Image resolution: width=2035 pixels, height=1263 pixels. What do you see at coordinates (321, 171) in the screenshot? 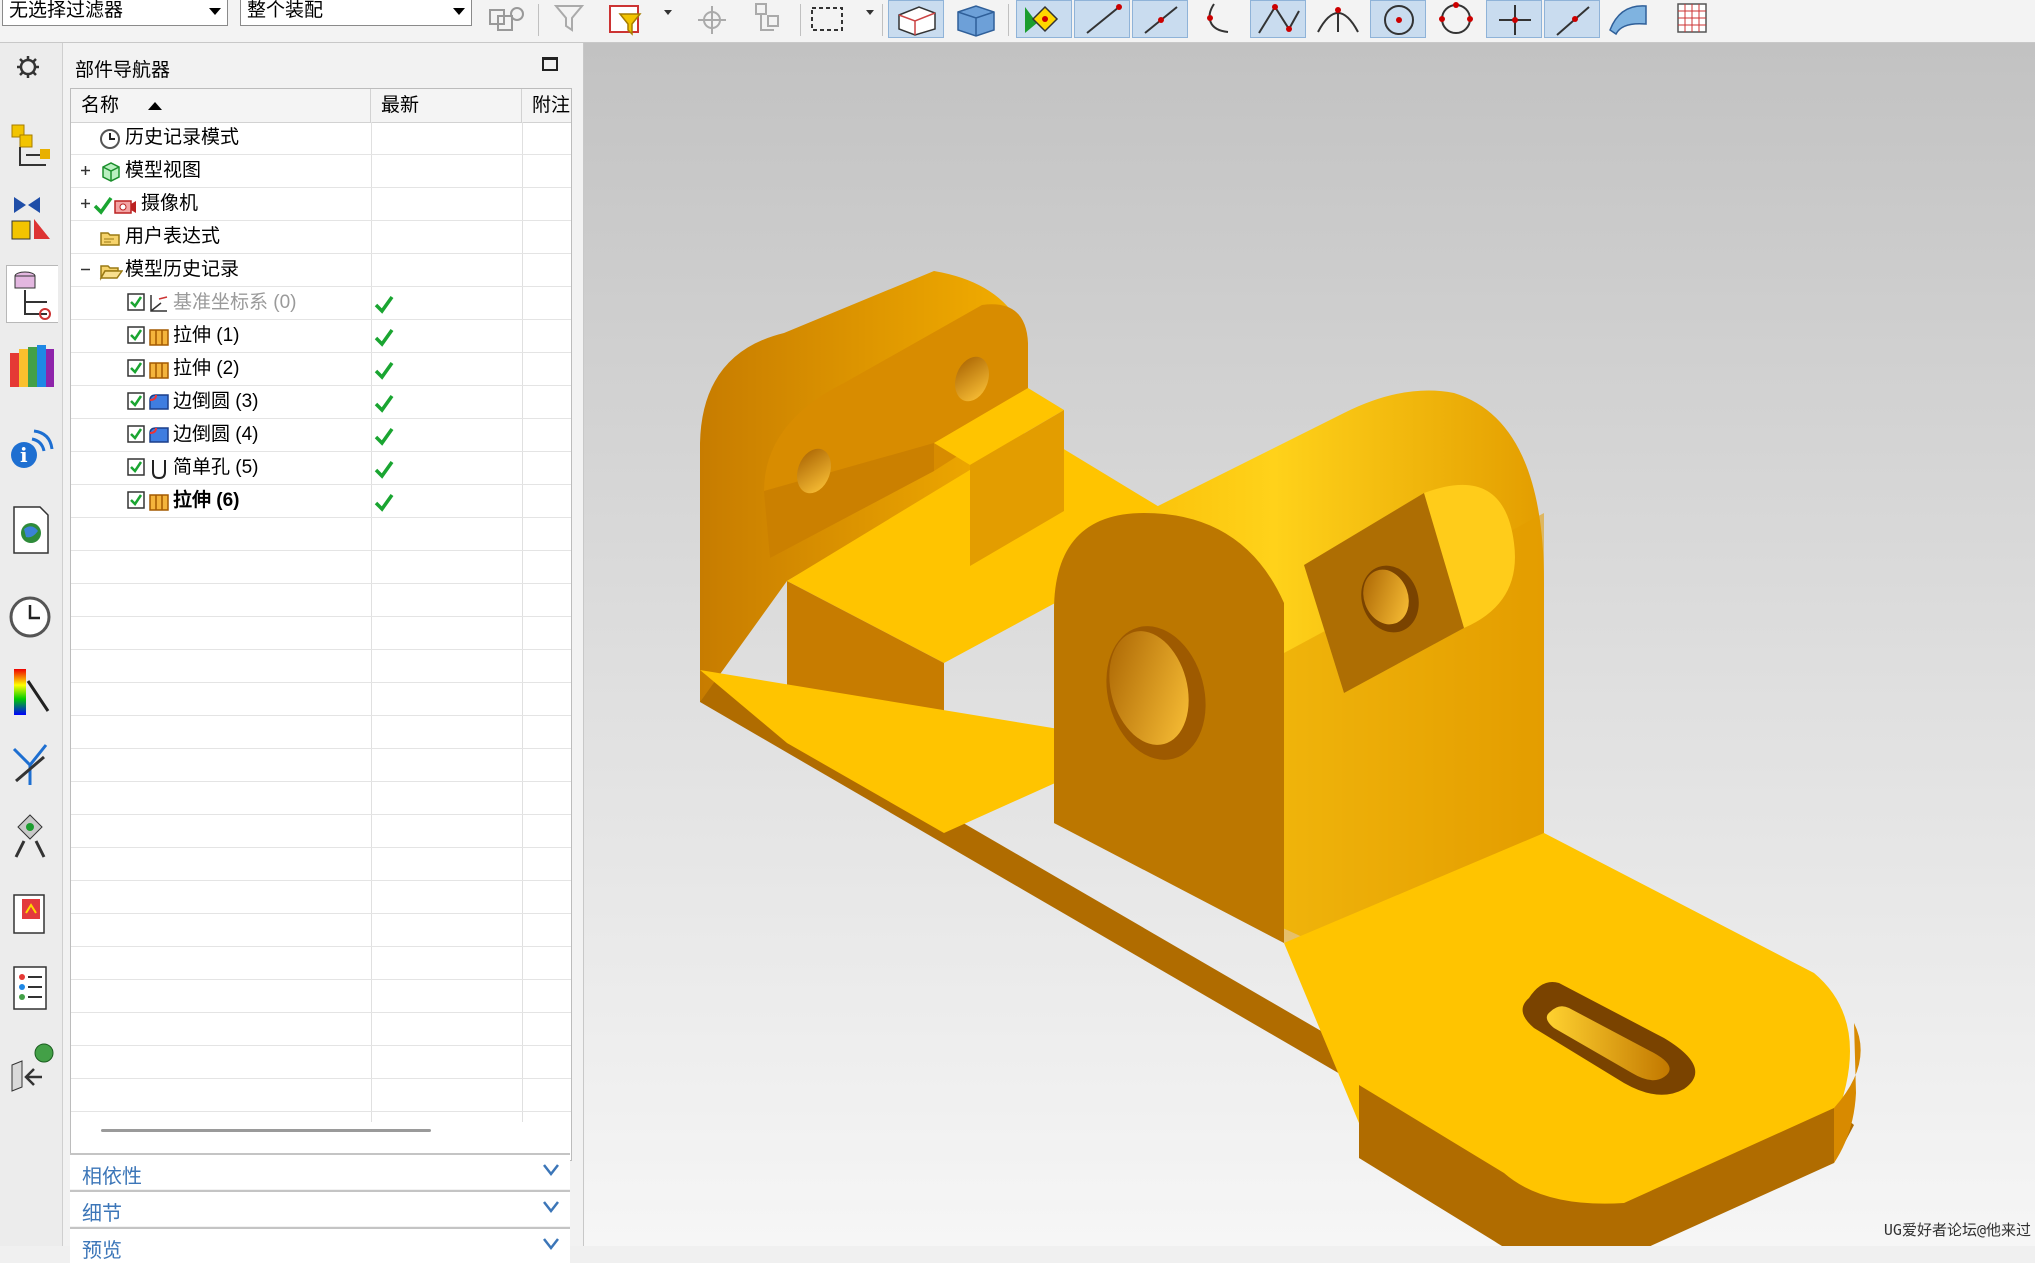
I see `tree-node-model-views: 模型视图` at bounding box center [321, 171].